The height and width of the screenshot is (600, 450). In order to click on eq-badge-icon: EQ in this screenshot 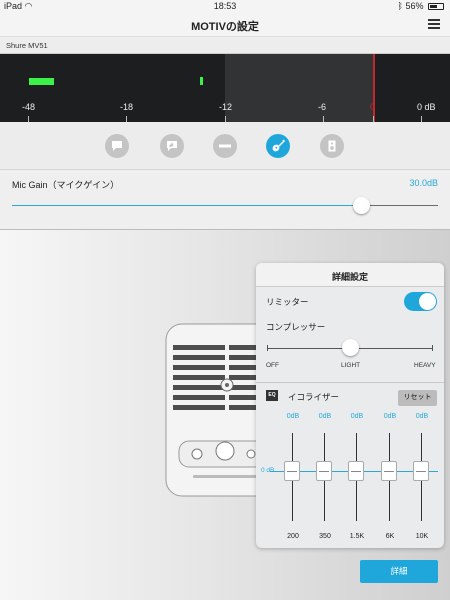, I will do `click(272, 395)`.